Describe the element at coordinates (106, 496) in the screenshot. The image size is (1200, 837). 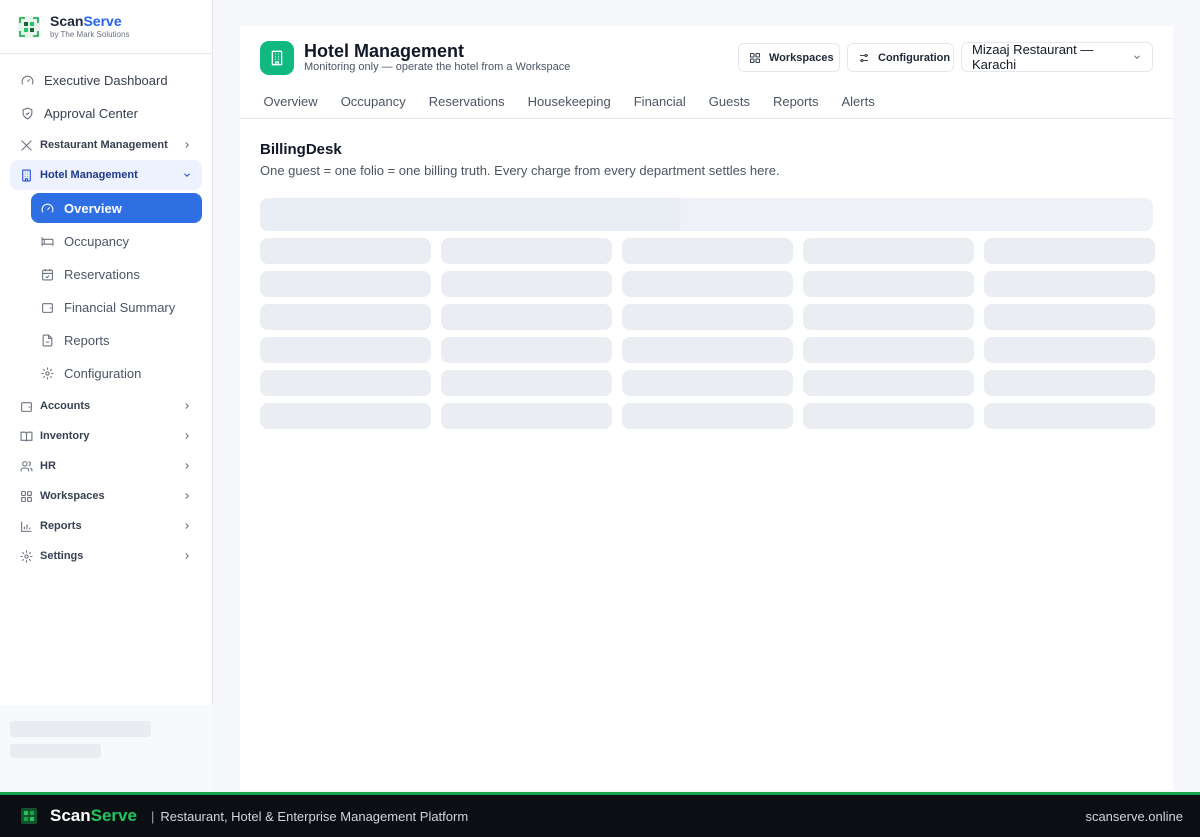
I see `sidebar-group-workspaces: Workspaces` at that location.